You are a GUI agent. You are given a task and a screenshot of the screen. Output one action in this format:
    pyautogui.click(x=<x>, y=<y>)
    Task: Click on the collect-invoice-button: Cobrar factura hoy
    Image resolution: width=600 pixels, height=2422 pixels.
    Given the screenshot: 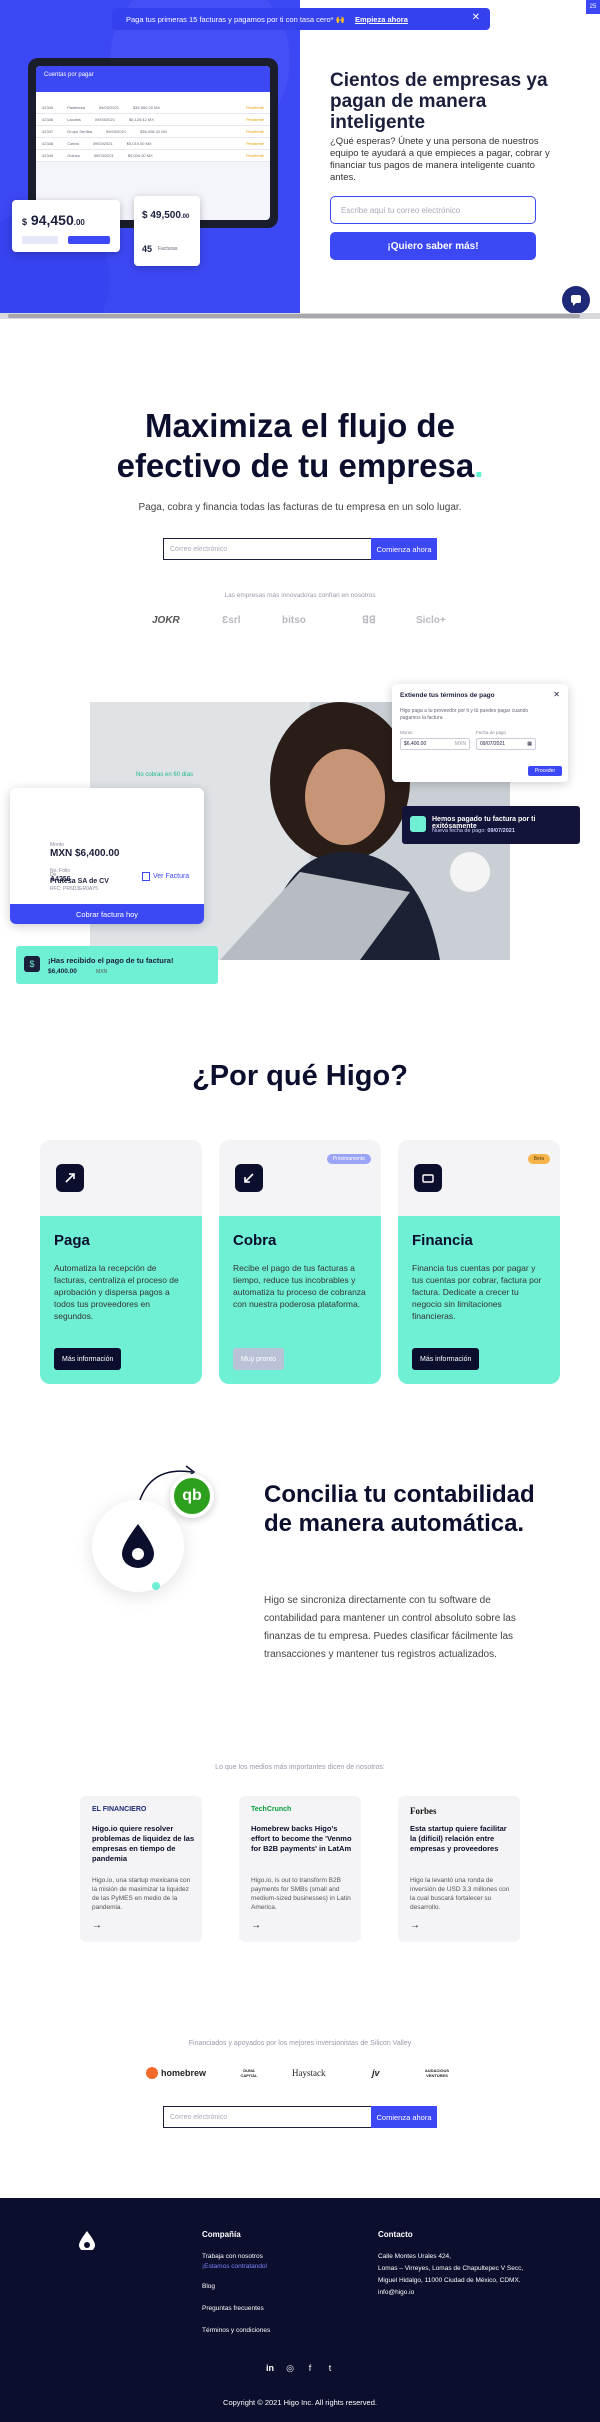 What is the action you would take?
    pyautogui.click(x=107, y=914)
    